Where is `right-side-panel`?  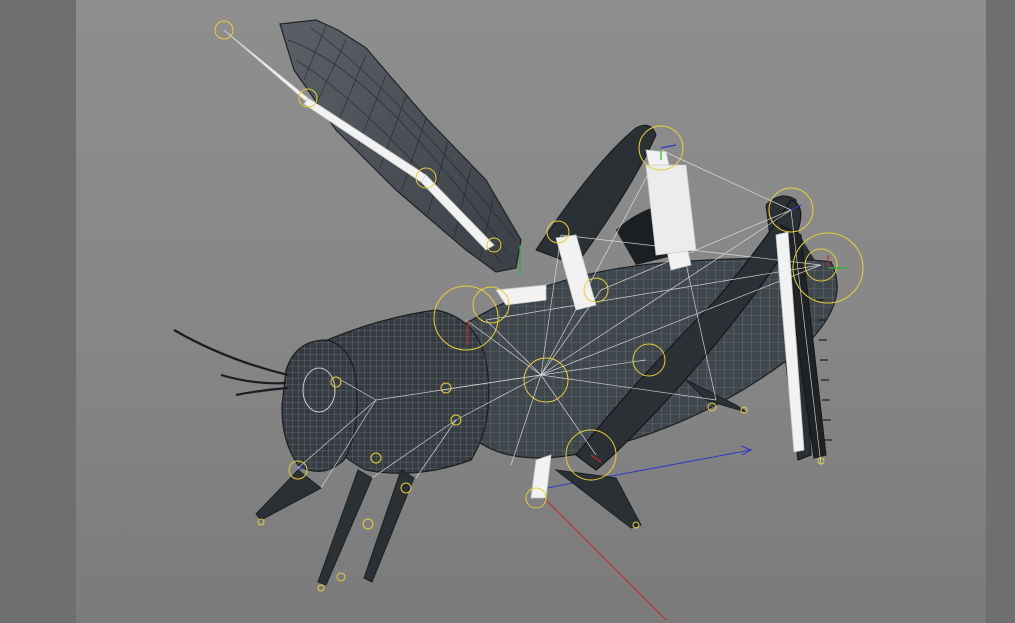 right-side-panel is located at coordinates (1000, 311).